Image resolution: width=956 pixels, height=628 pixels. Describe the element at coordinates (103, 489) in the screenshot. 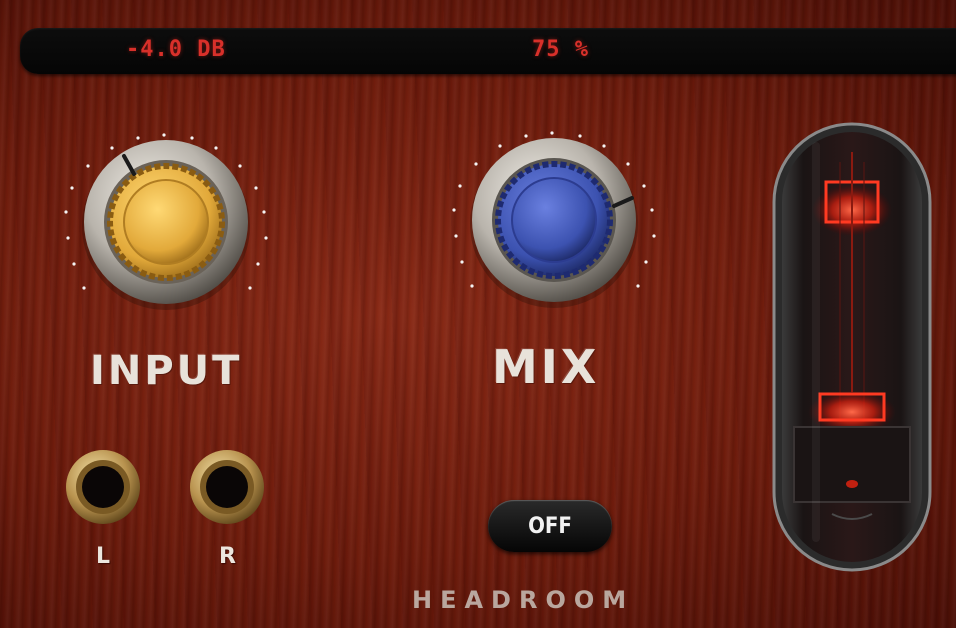

I see `input-jack-left` at that location.